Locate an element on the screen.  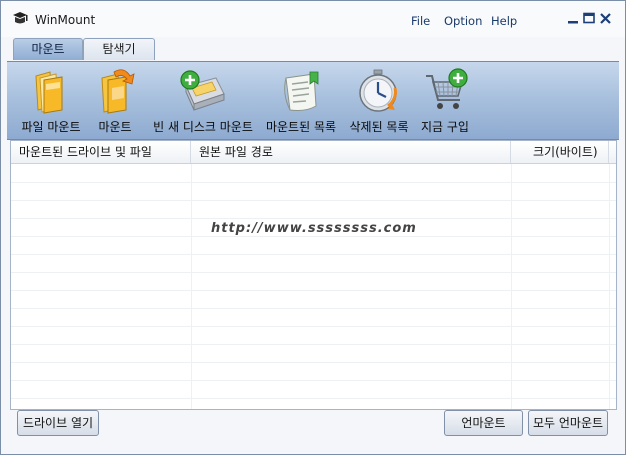
file-mount-label: 파일 마운트 is located at coordinates (51, 127).